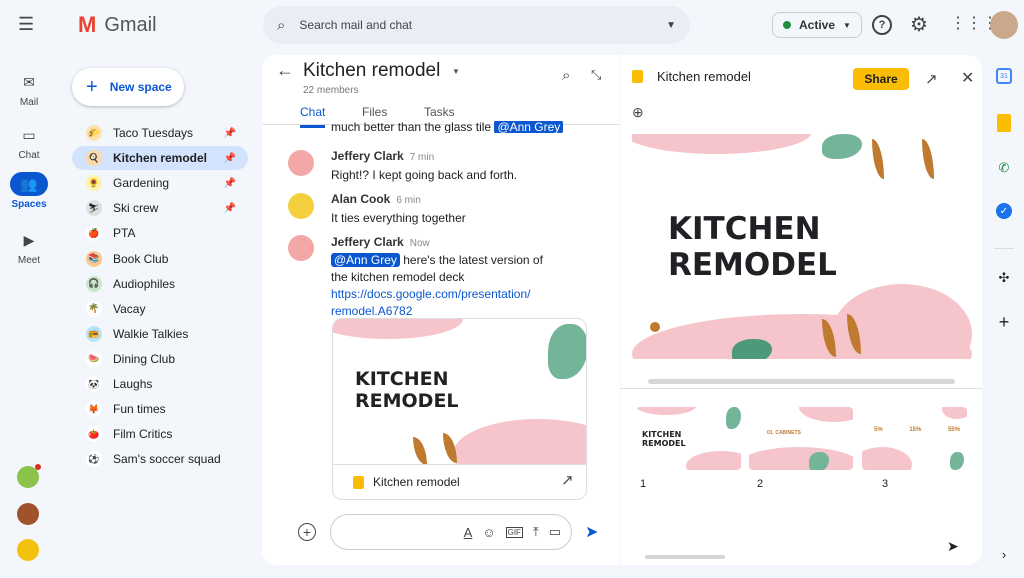 Image resolution: width=1024 pixels, height=578 pixels. I want to click on add-addon-icon: +, so click(1004, 322).